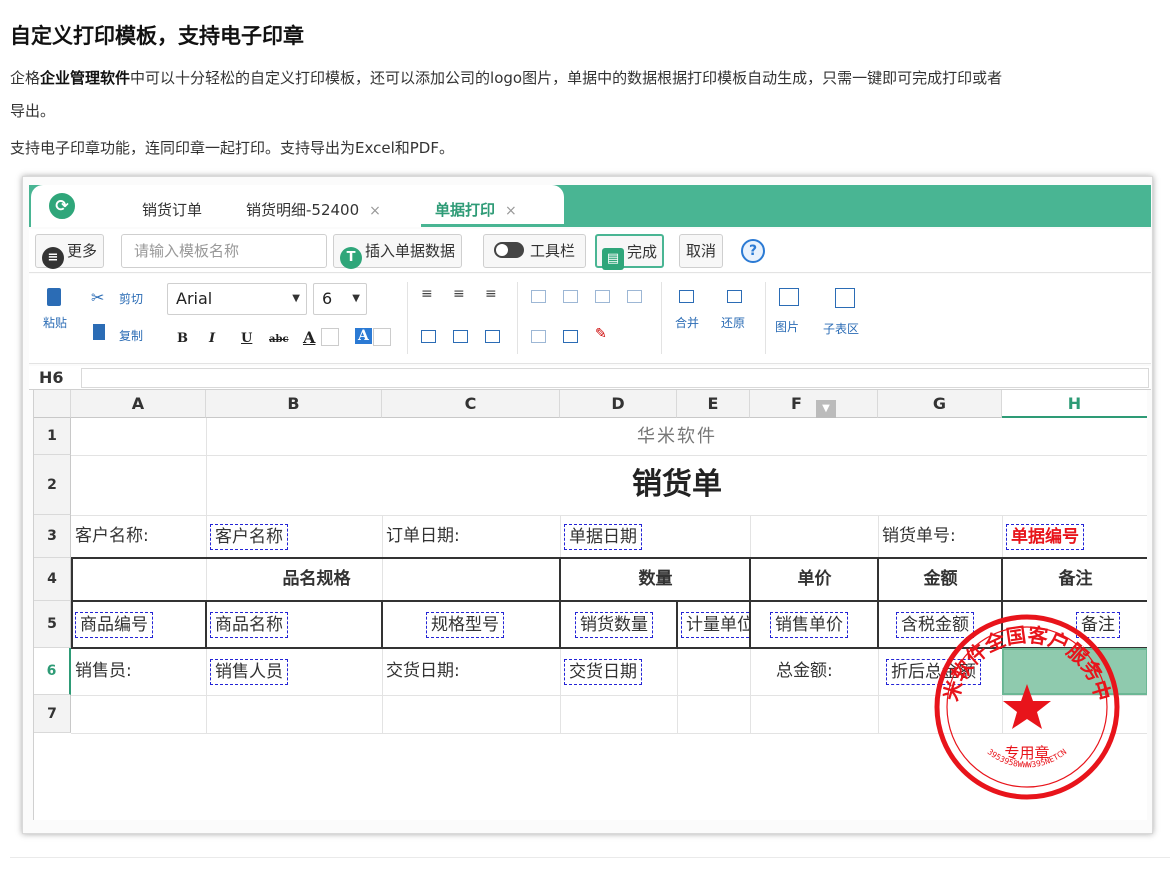 The width and height of the screenshot is (1174, 874). I want to click on bg-color-button: A, so click(363, 336).